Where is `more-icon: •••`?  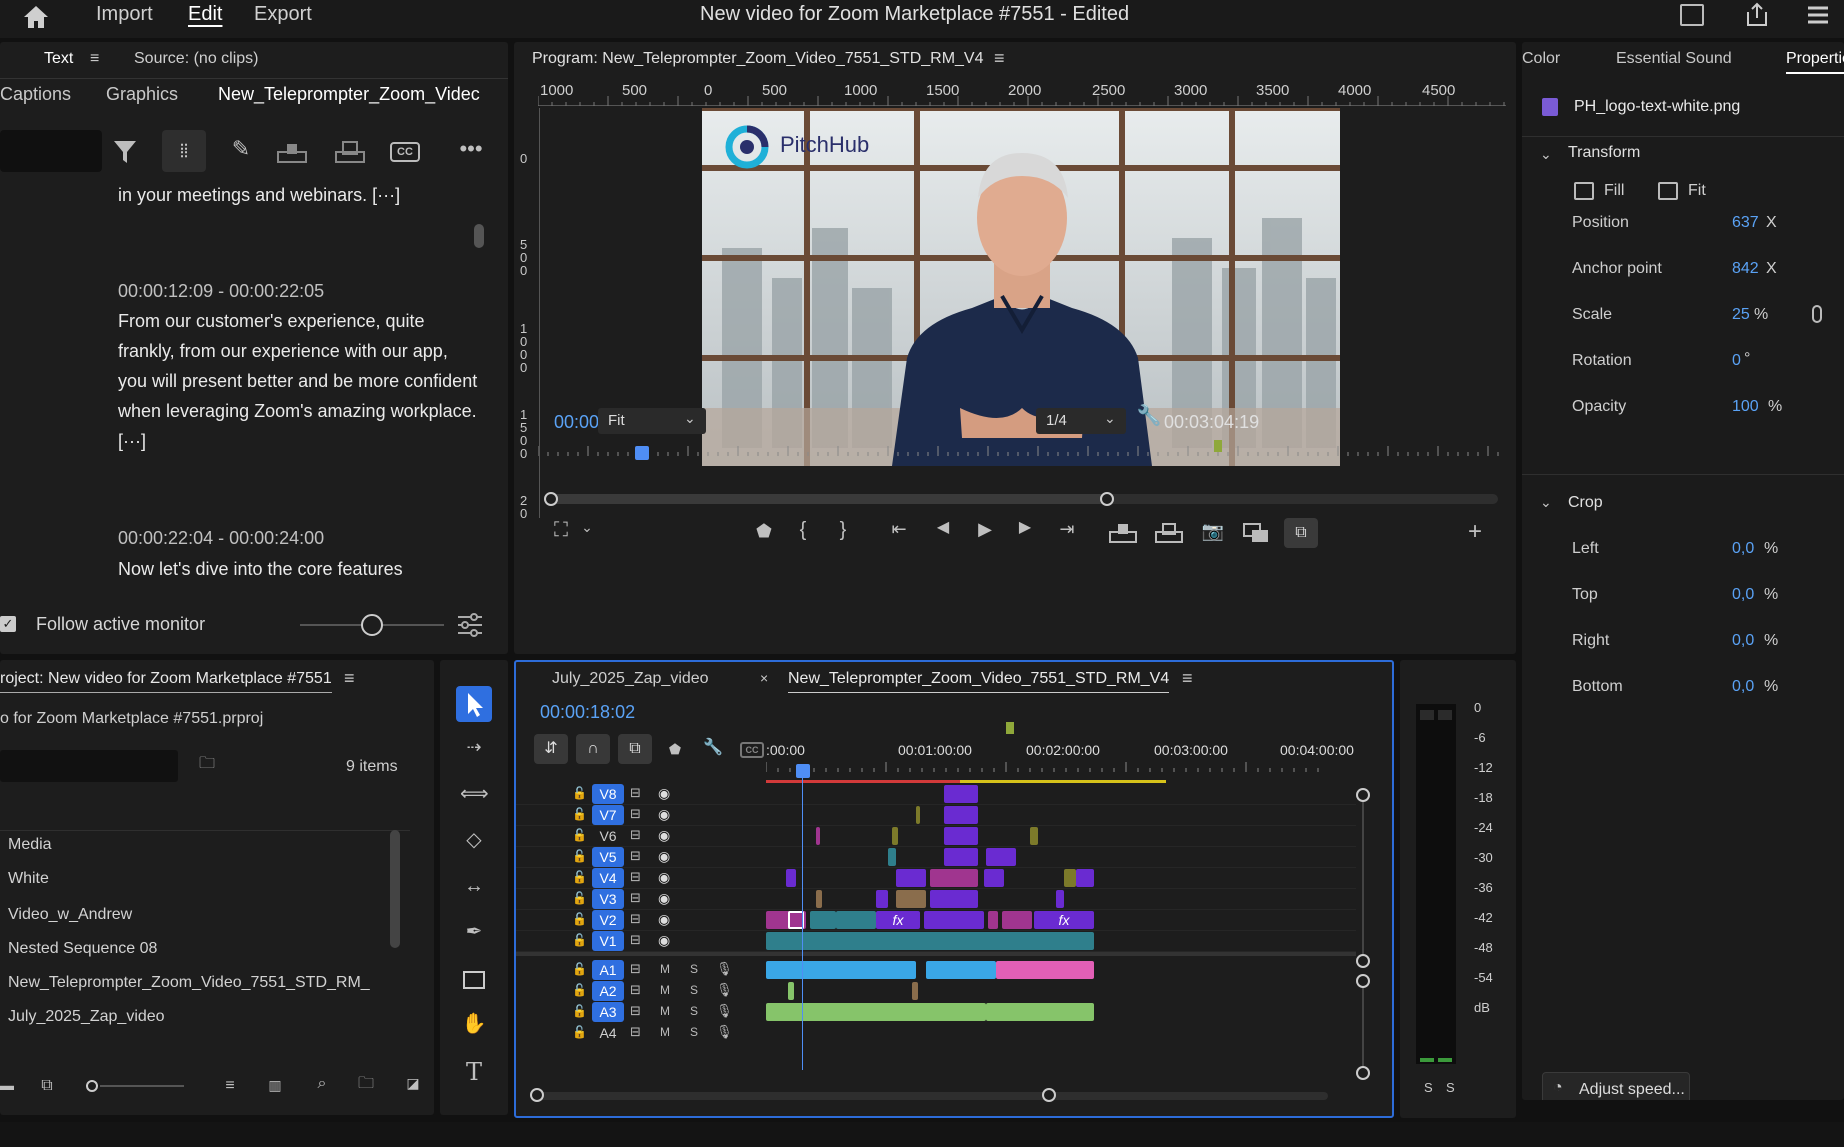 more-icon: ••• is located at coordinates (471, 151).